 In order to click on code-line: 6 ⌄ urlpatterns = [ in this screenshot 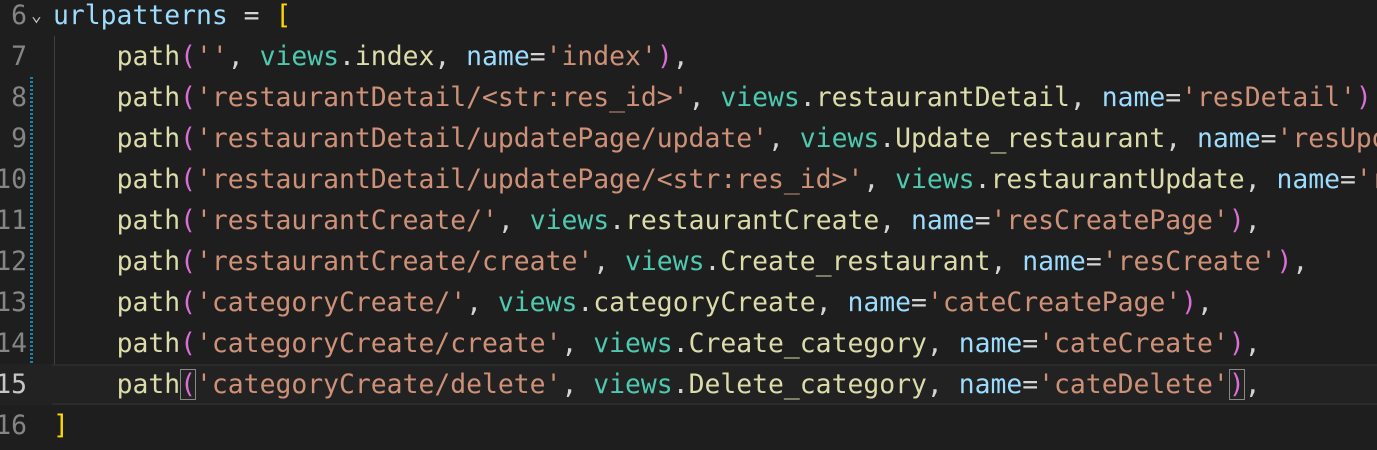, I will do `click(688, 18)`.